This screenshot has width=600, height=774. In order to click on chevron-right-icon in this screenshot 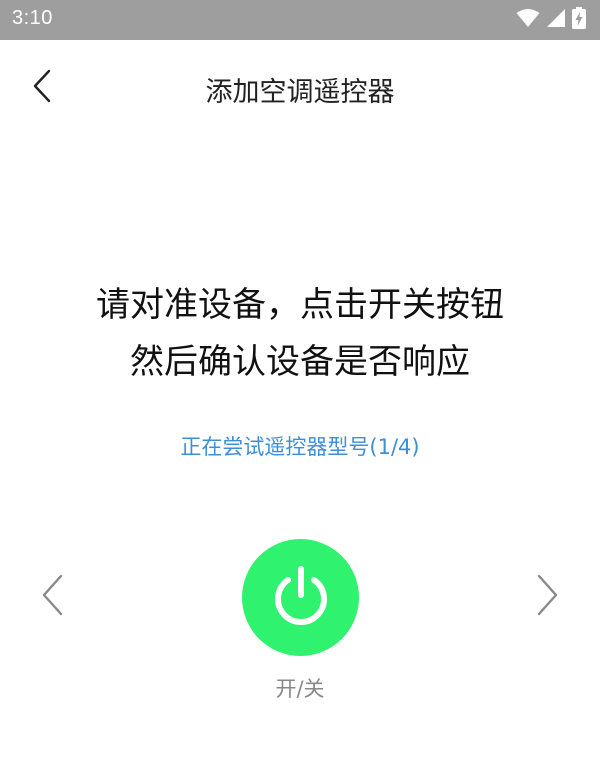, I will do `click(548, 597)`.